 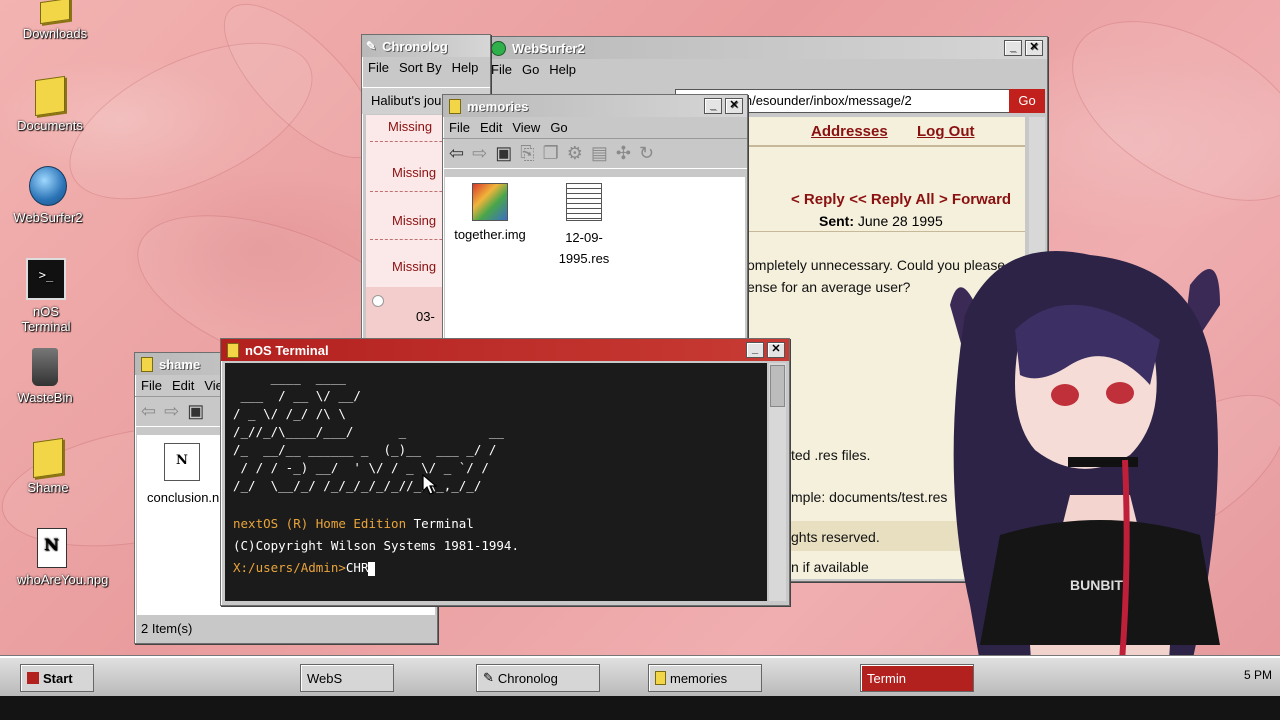 What do you see at coordinates (45, 397) in the screenshot?
I see `desktop-icon-label: WasteBin` at bounding box center [45, 397].